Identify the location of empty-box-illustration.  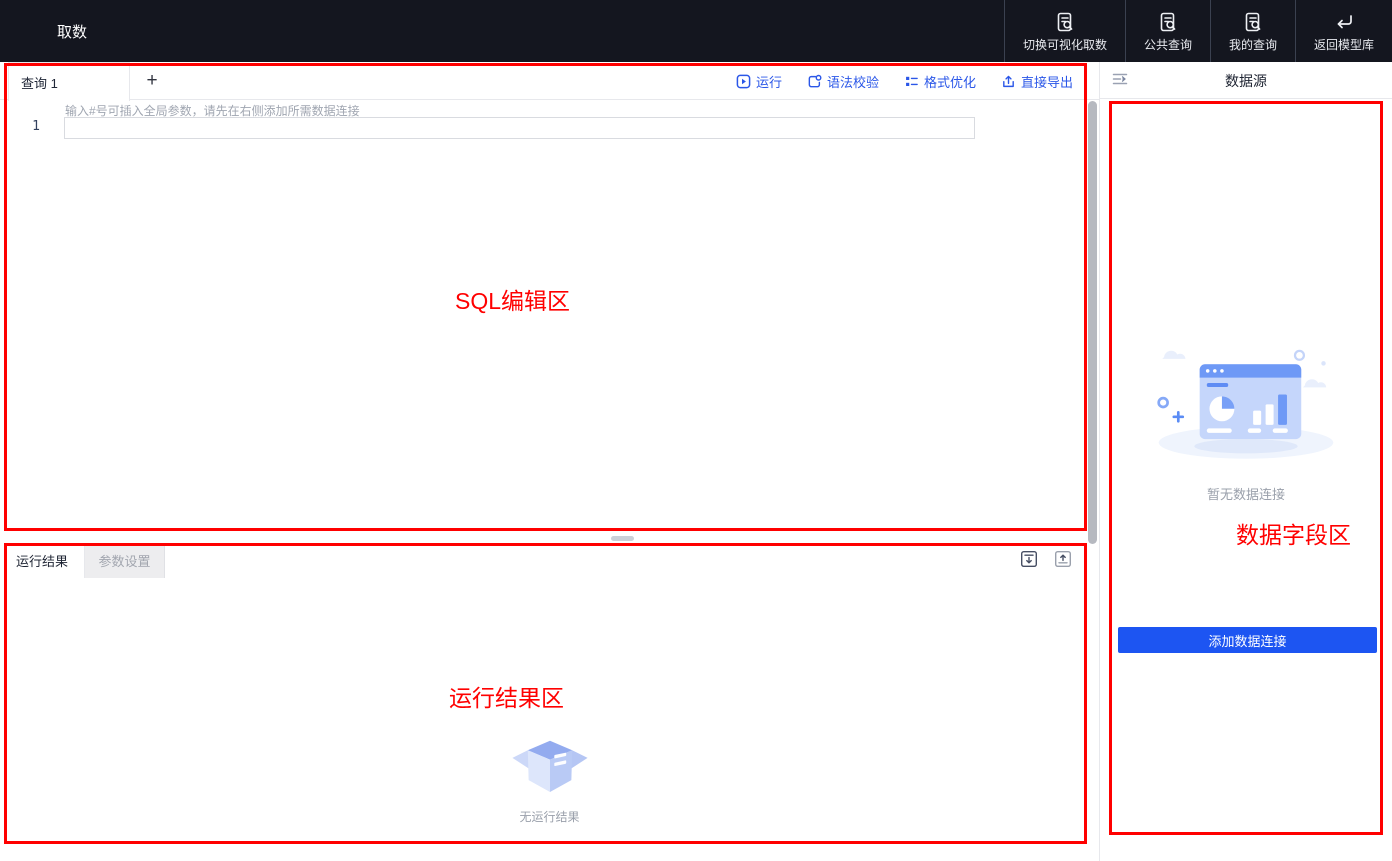
(550, 765).